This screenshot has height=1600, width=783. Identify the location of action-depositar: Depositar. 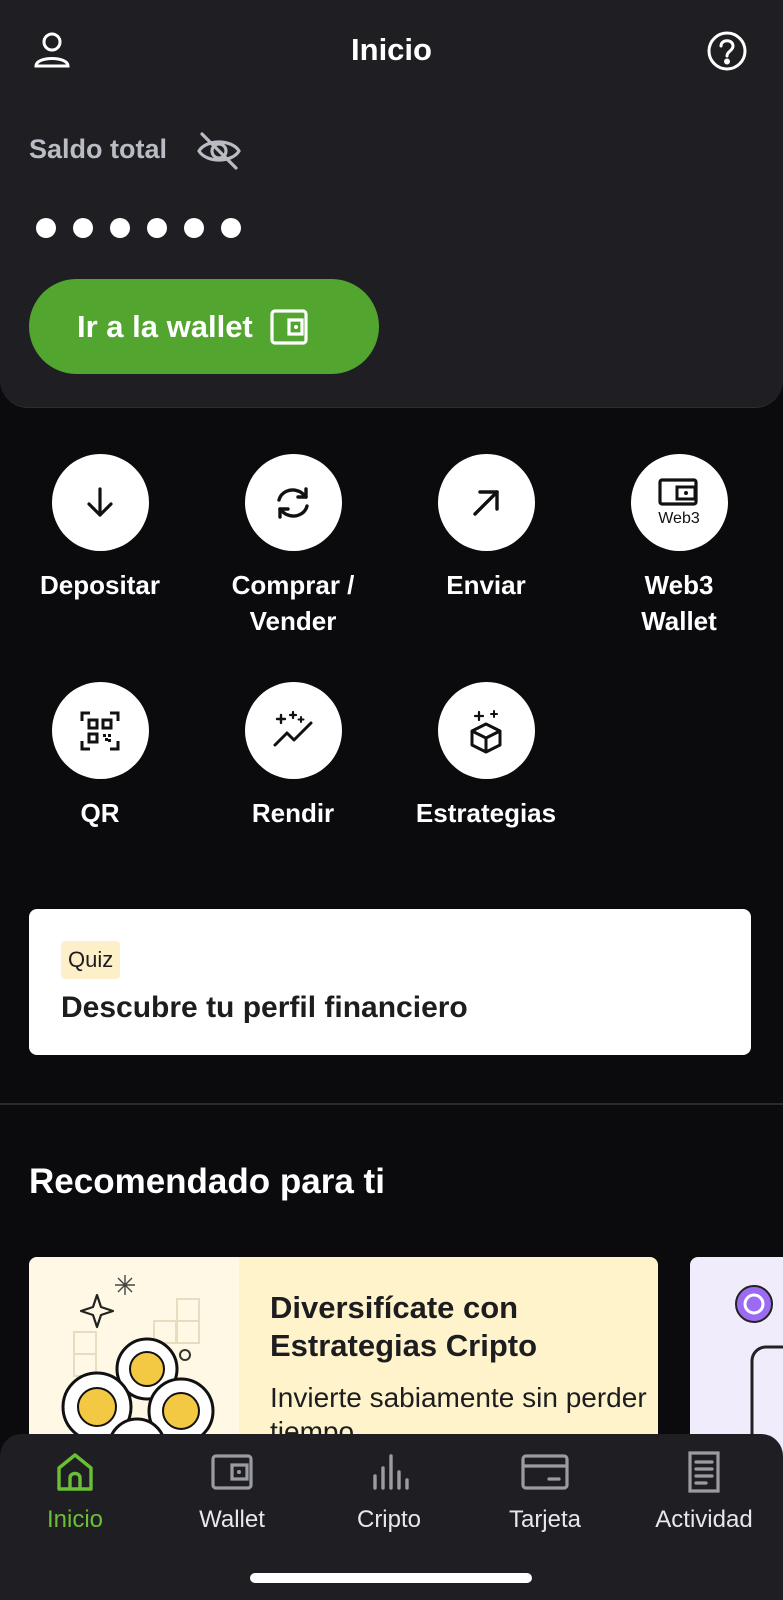
(100, 528).